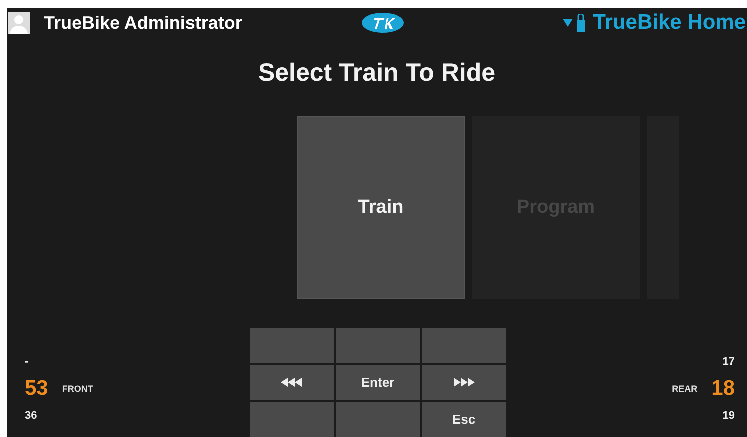 The height and width of the screenshot is (437, 747). Describe the element at coordinates (31, 416) in the screenshot. I see `gear-value: 36` at that location.